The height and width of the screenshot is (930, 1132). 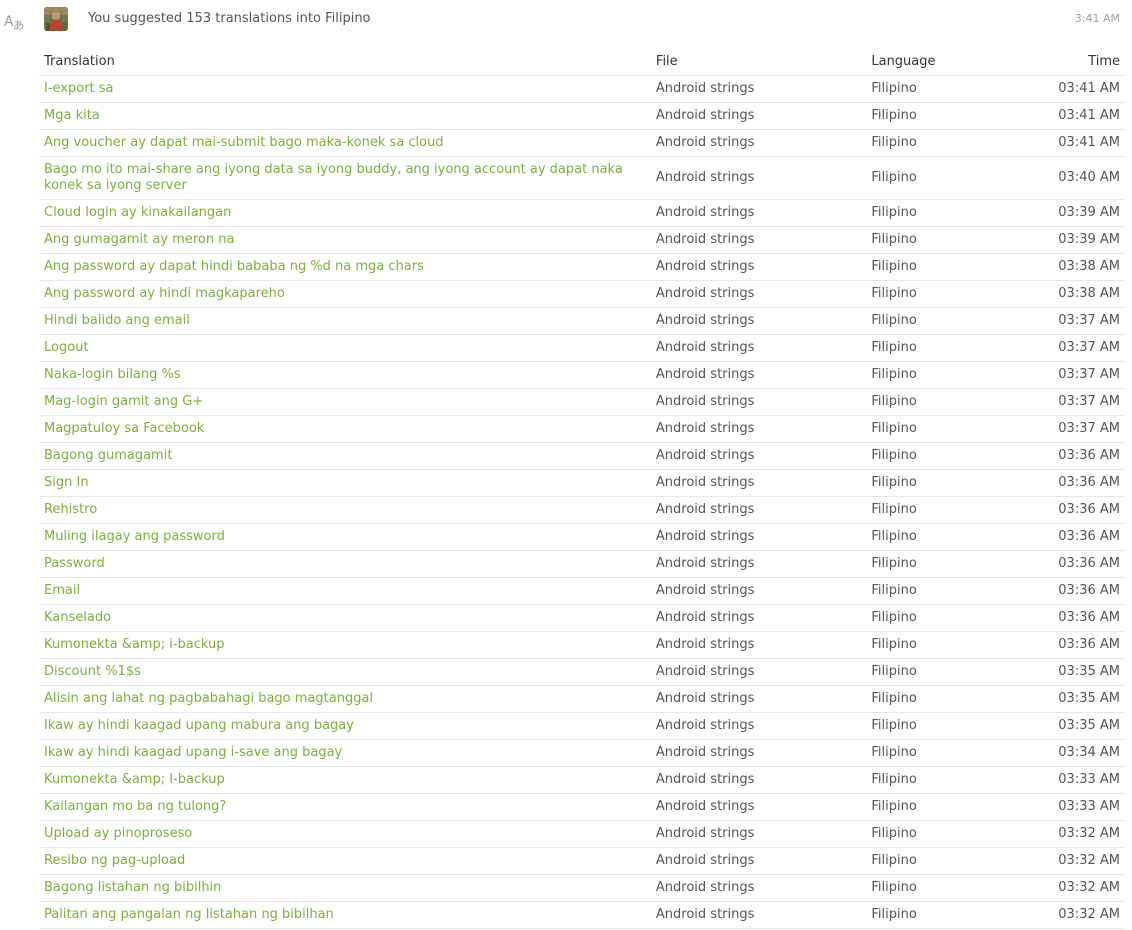 What do you see at coordinates (123, 401) in the screenshot?
I see `translation-link: Mag-login gamit ang G+` at bounding box center [123, 401].